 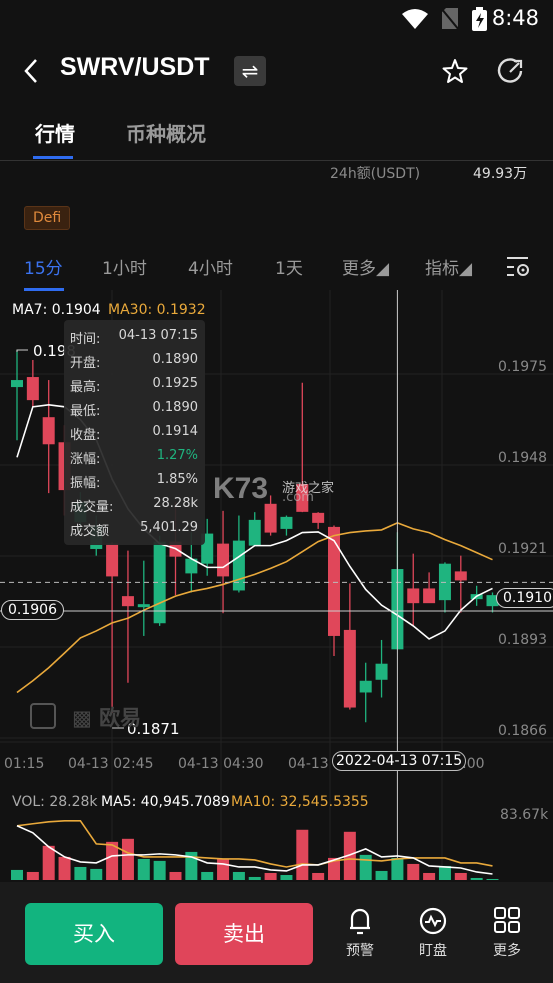 What do you see at coordinates (448, 266) in the screenshot?
I see `indicators-menu: 指标◢` at bounding box center [448, 266].